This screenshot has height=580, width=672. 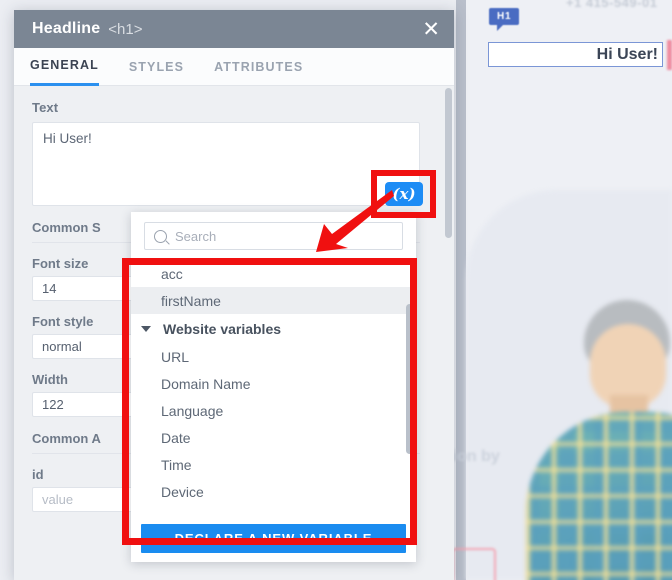 I want to click on search-input-placeholder: Search, so click(x=196, y=236).